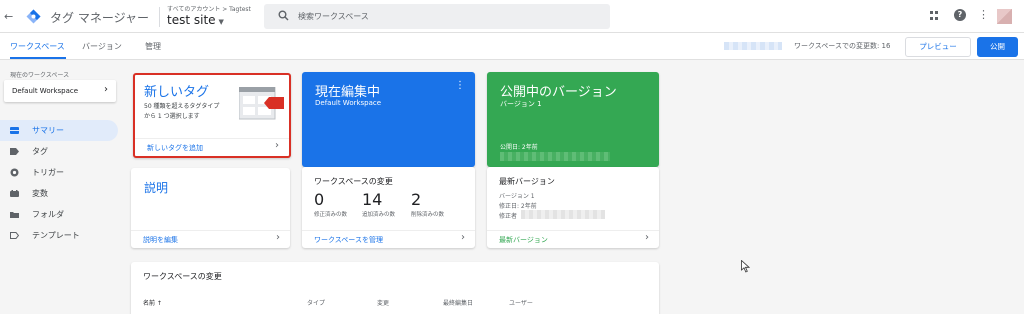 Image resolution: width=1024 pixels, height=314 pixels. Describe the element at coordinates (518, 206) in the screenshot. I see `latest-version-modified: 修正日: 2年前` at that location.